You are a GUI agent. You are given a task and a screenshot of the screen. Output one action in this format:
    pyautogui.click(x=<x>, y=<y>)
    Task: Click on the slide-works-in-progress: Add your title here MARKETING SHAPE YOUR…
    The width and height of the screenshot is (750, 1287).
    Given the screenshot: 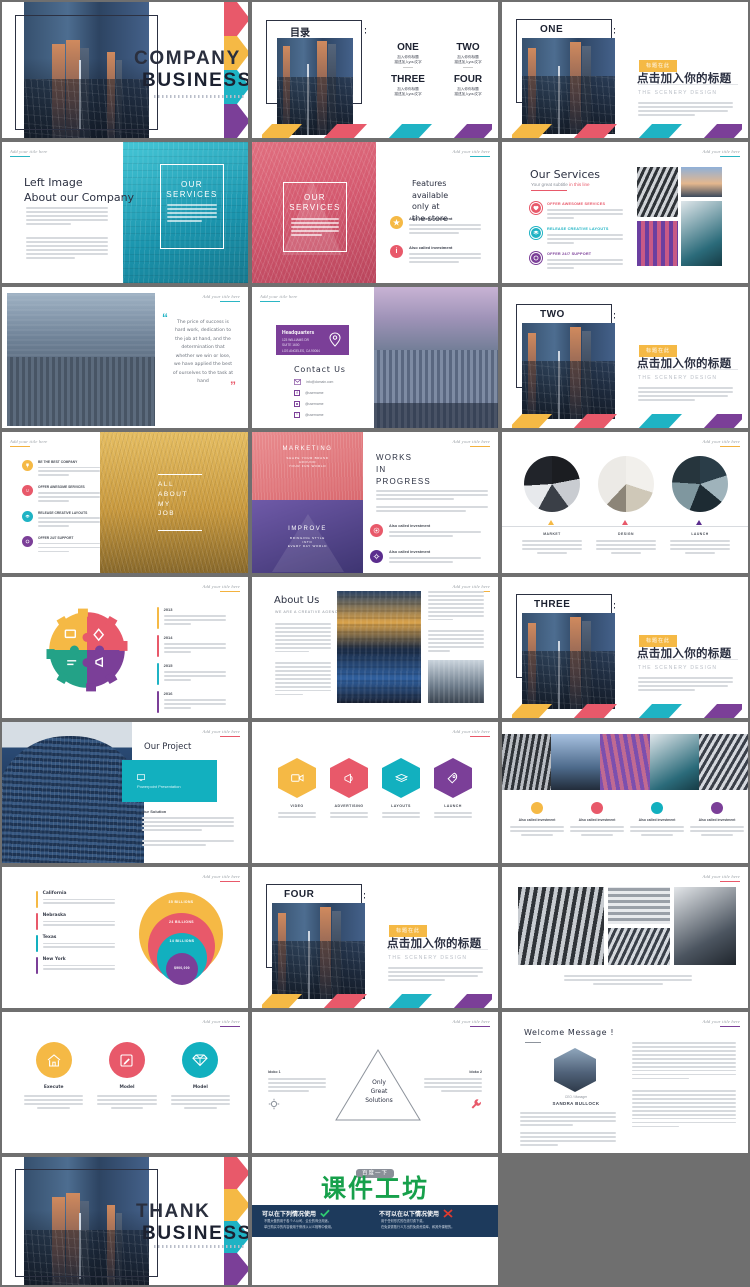 What is the action you would take?
    pyautogui.click(x=375, y=502)
    